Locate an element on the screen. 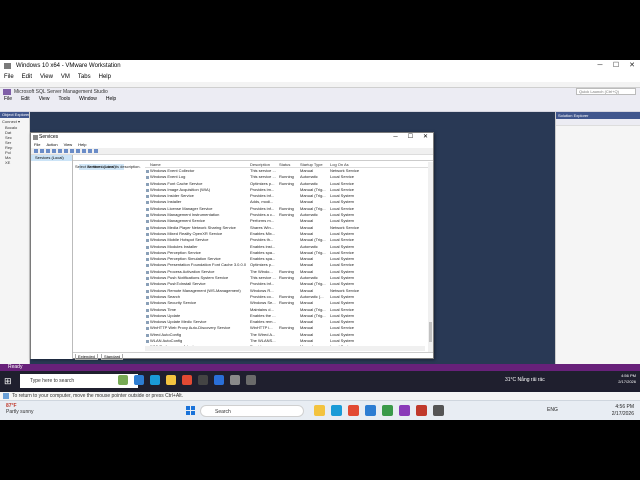 This screenshot has width=640, height=480. tab-standard: Standard is located at coordinates (112, 357).